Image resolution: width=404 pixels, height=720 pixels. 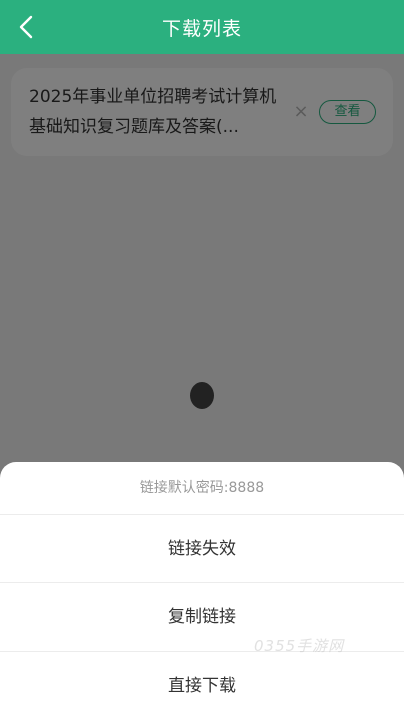 I want to click on app-header: 下载列表, so click(x=202, y=27).